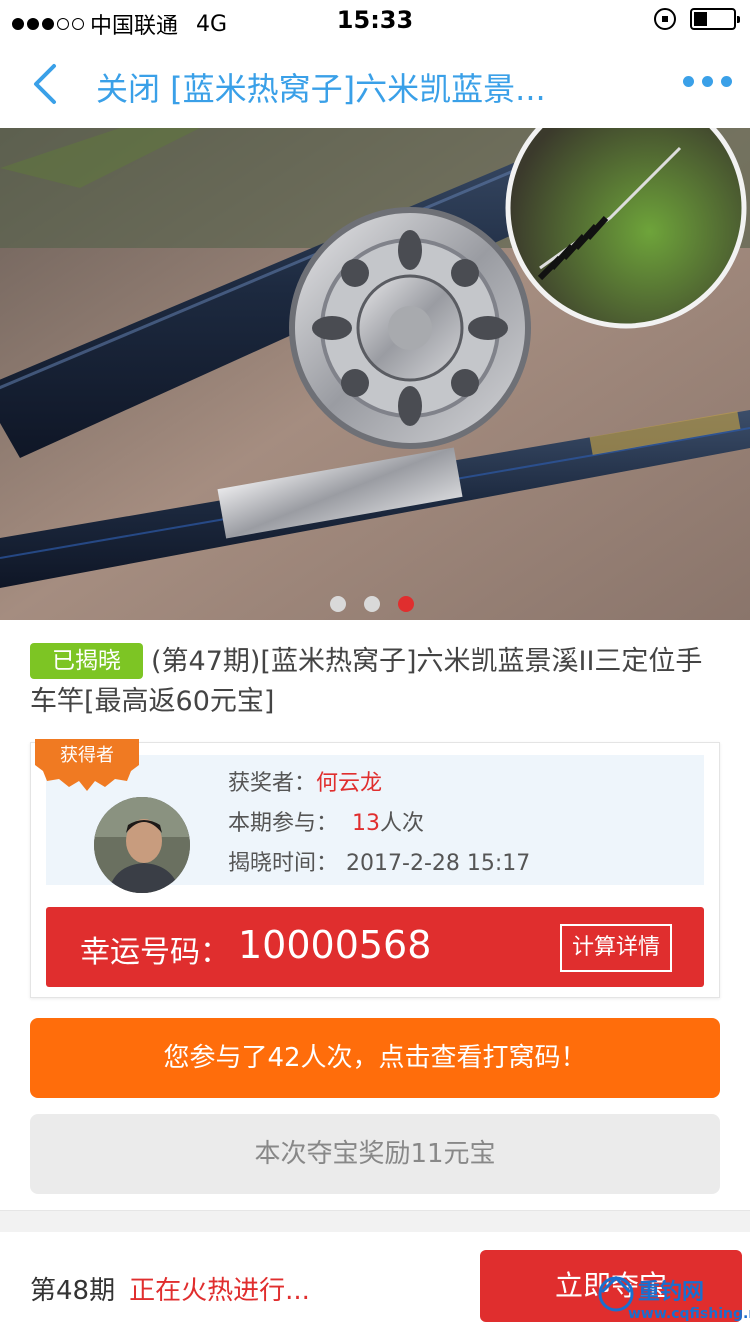 The image size is (750, 1334). I want to click on product-title: 已揭晓 (第47期)[蓝米热窝子]六米凯蓝景溪II三定位手车竿[最高返60元宝], so click(375, 682).